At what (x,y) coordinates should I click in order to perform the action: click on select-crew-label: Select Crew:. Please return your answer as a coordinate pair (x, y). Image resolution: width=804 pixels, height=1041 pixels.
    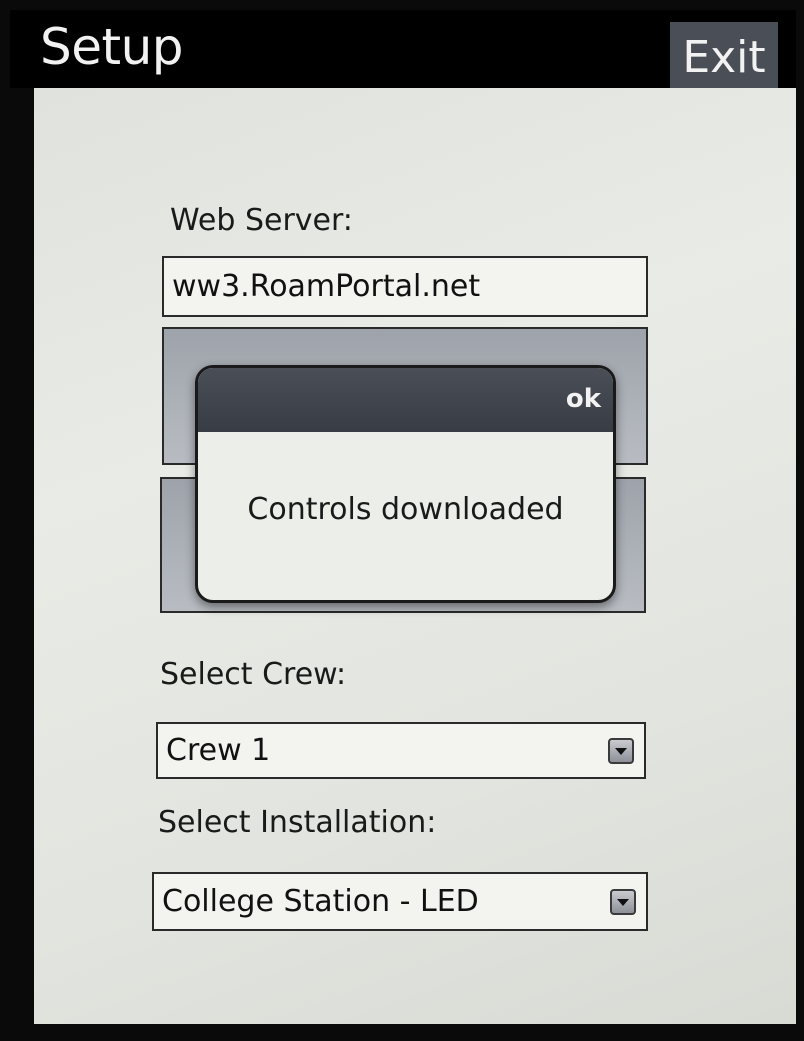
    Looking at the image, I should click on (253, 674).